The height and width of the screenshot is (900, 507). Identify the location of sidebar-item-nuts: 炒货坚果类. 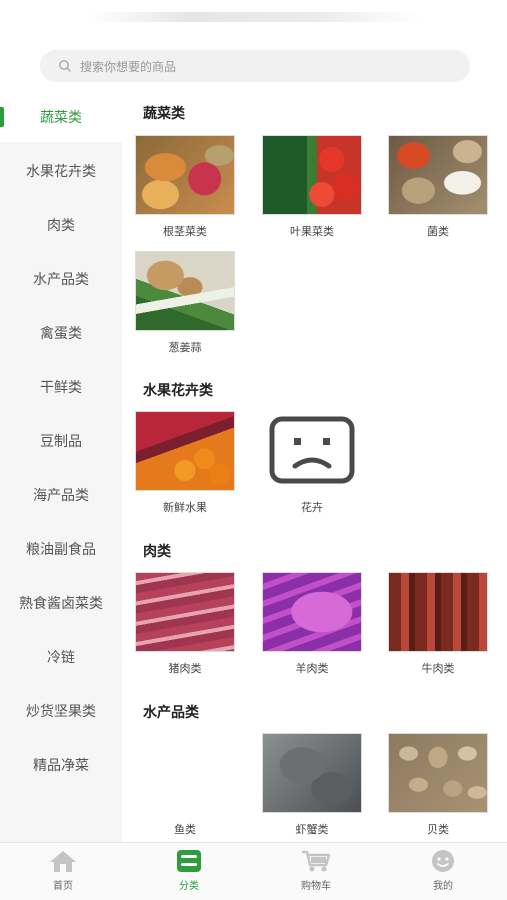
(61, 711).